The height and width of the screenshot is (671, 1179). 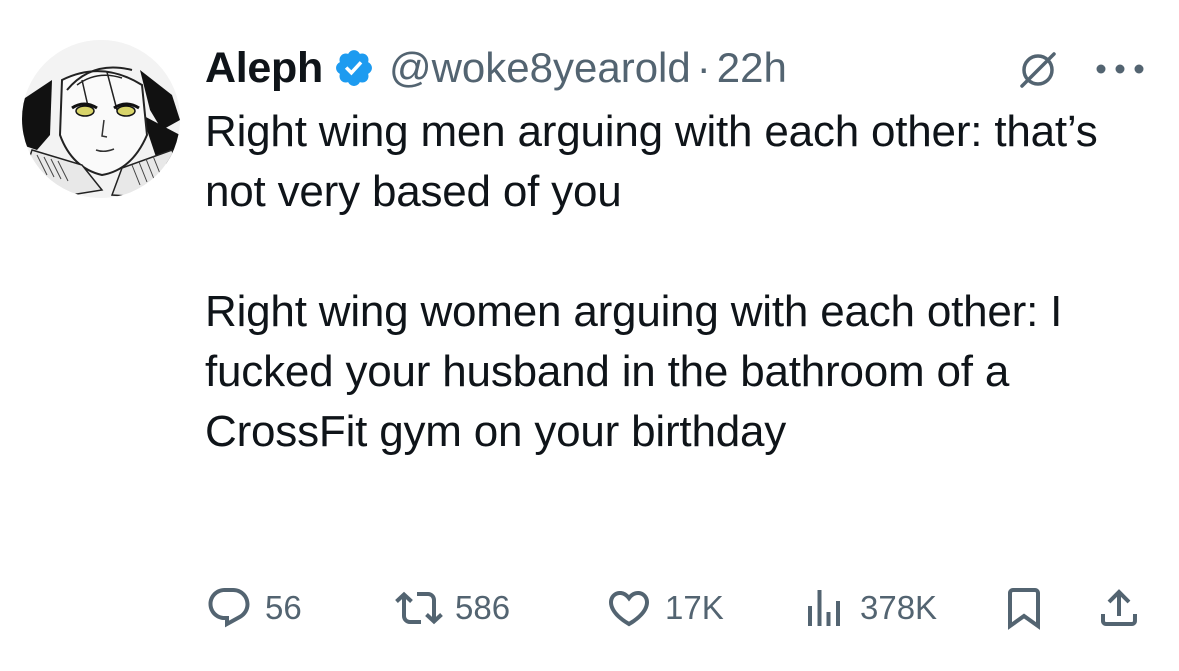 I want to click on bookmark-button, so click(x=1024, y=608).